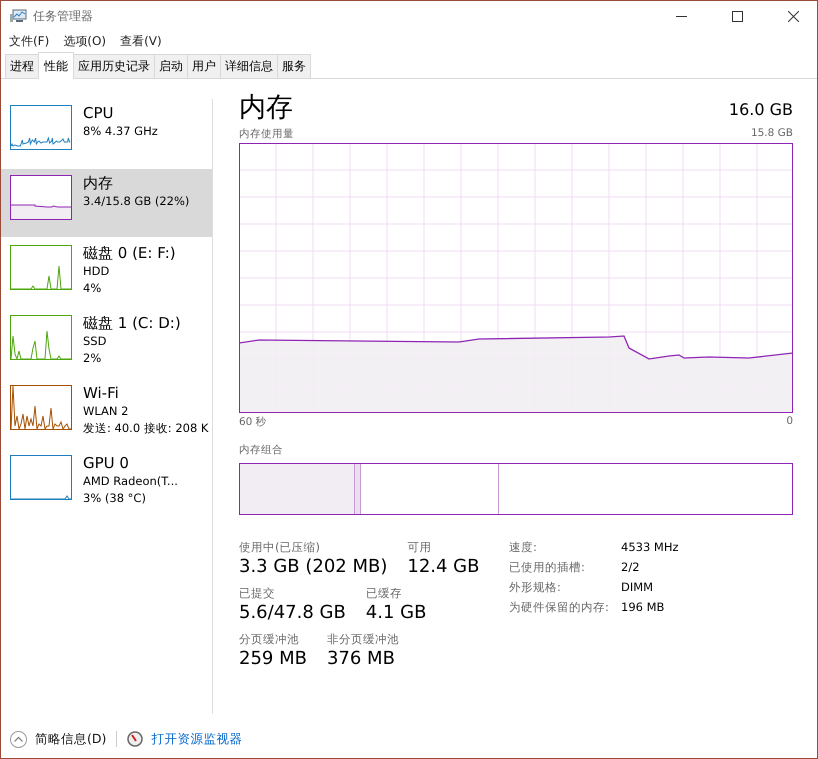 The image size is (818, 759). I want to click on menu-item: 查看(V), so click(141, 41).